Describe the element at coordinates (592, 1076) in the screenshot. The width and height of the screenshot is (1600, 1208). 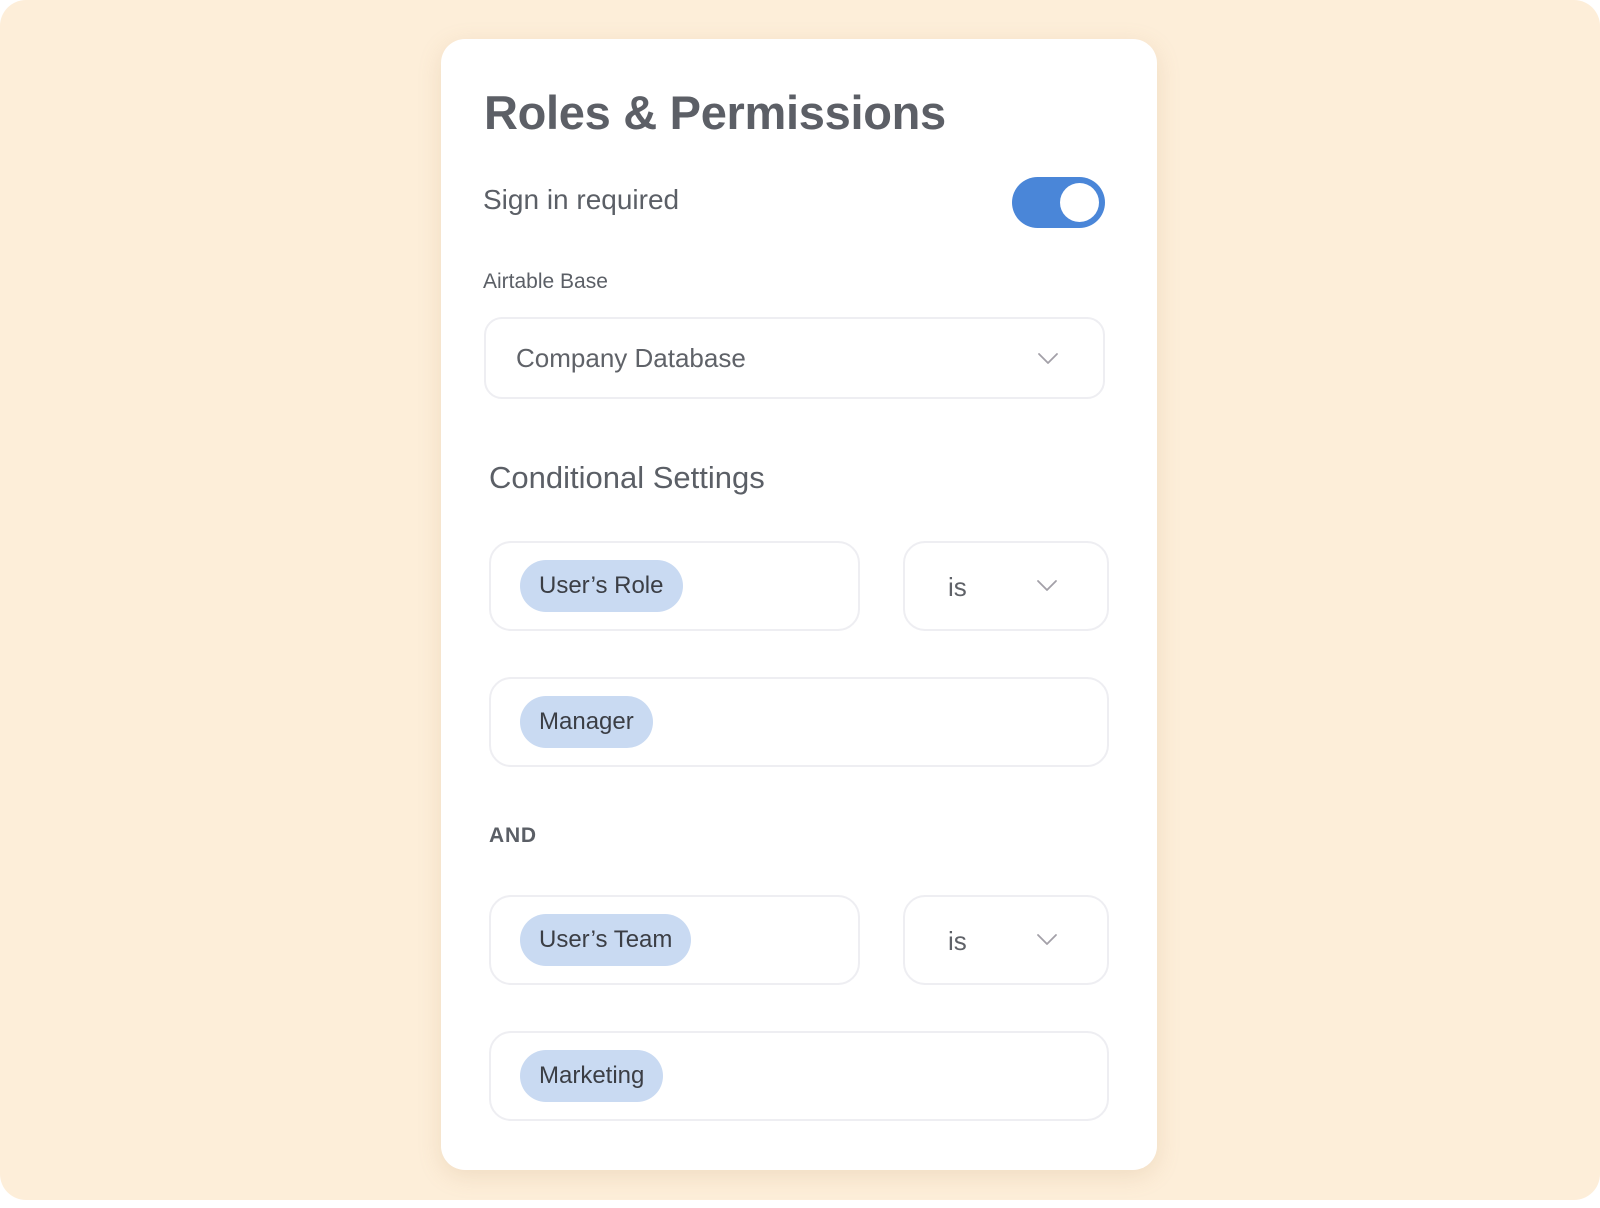
I see `condition-2-value-chip: Marketing` at that location.